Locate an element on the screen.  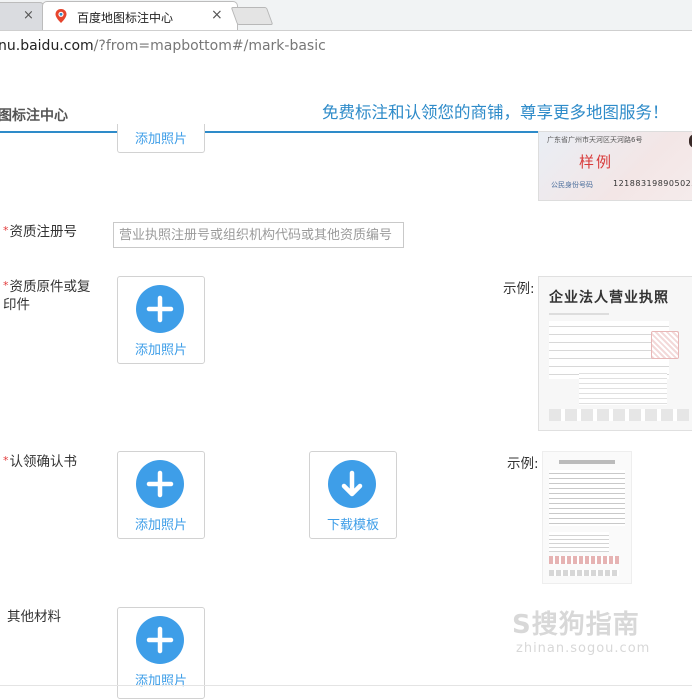
reg-number-input is located at coordinates (258, 235).